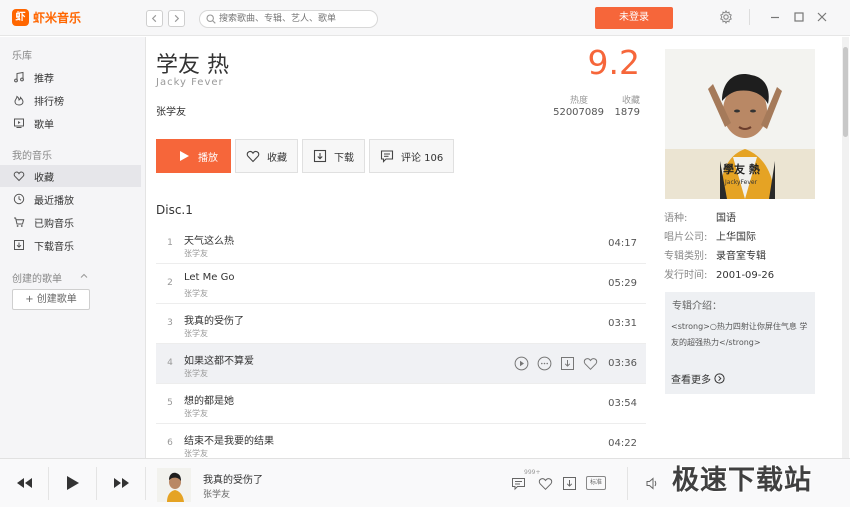 This screenshot has height=507, width=850. Describe the element at coordinates (51, 299) in the screenshot. I see `create-playlist-button: + 创建歌单` at that location.